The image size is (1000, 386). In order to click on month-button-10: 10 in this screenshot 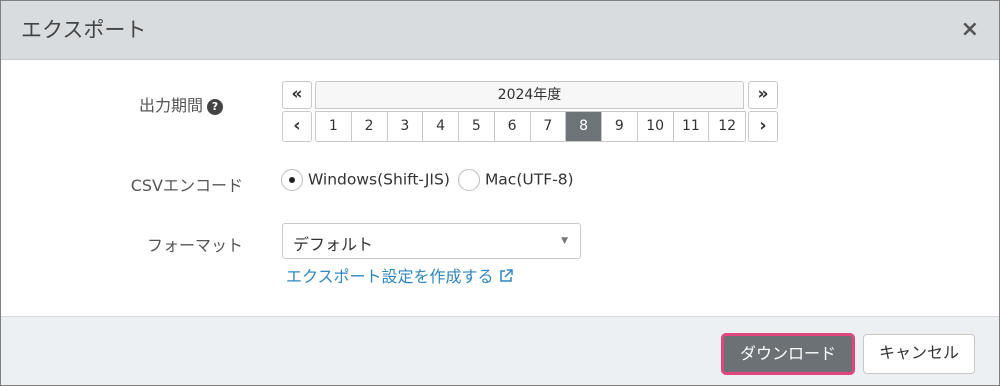, I will do `click(656, 126)`.